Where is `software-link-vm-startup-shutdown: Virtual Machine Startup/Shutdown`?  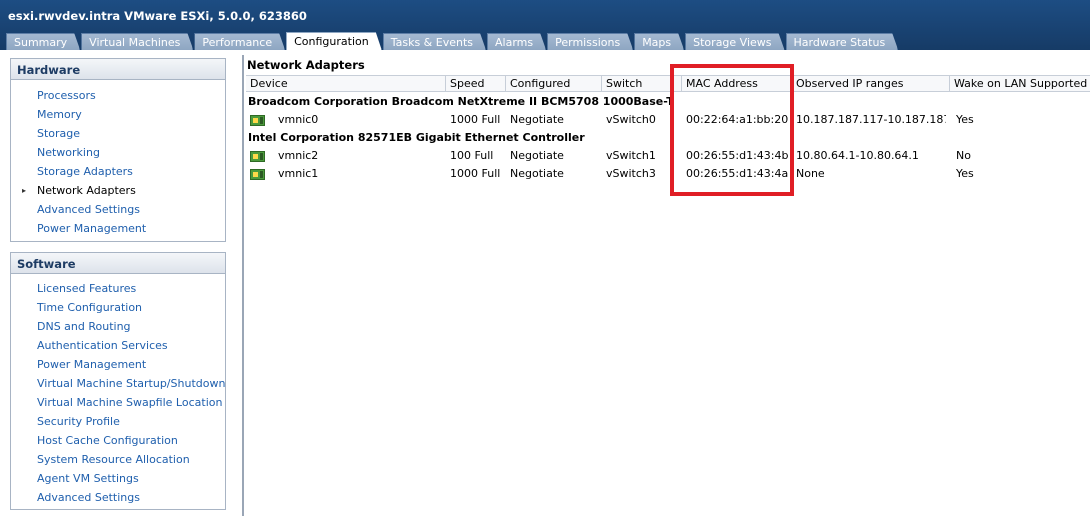
software-link-vm-startup-shutdown: Virtual Machine Startup/Shutdown is located at coordinates (118, 383).